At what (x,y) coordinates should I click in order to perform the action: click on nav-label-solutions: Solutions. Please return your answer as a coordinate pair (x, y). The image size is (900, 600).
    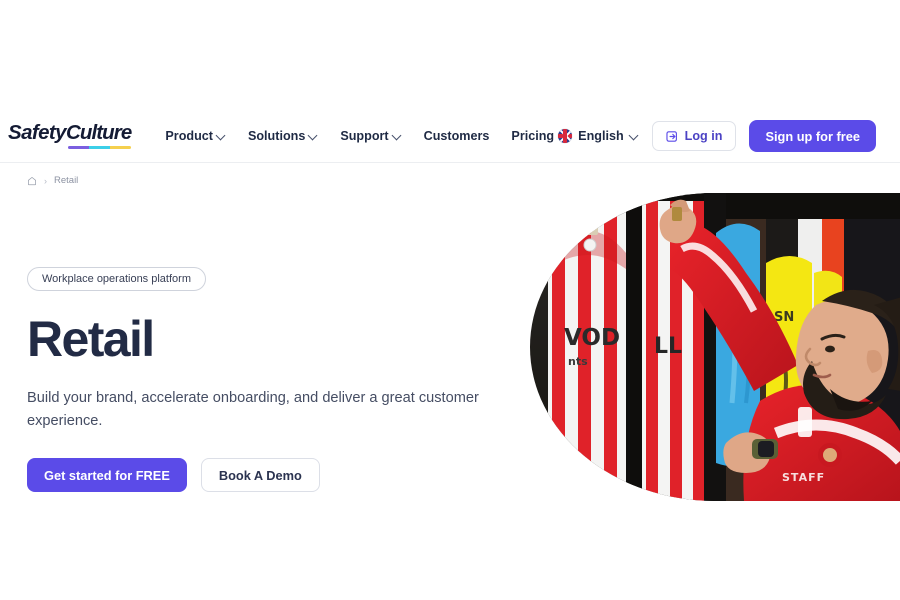
    Looking at the image, I should click on (276, 136).